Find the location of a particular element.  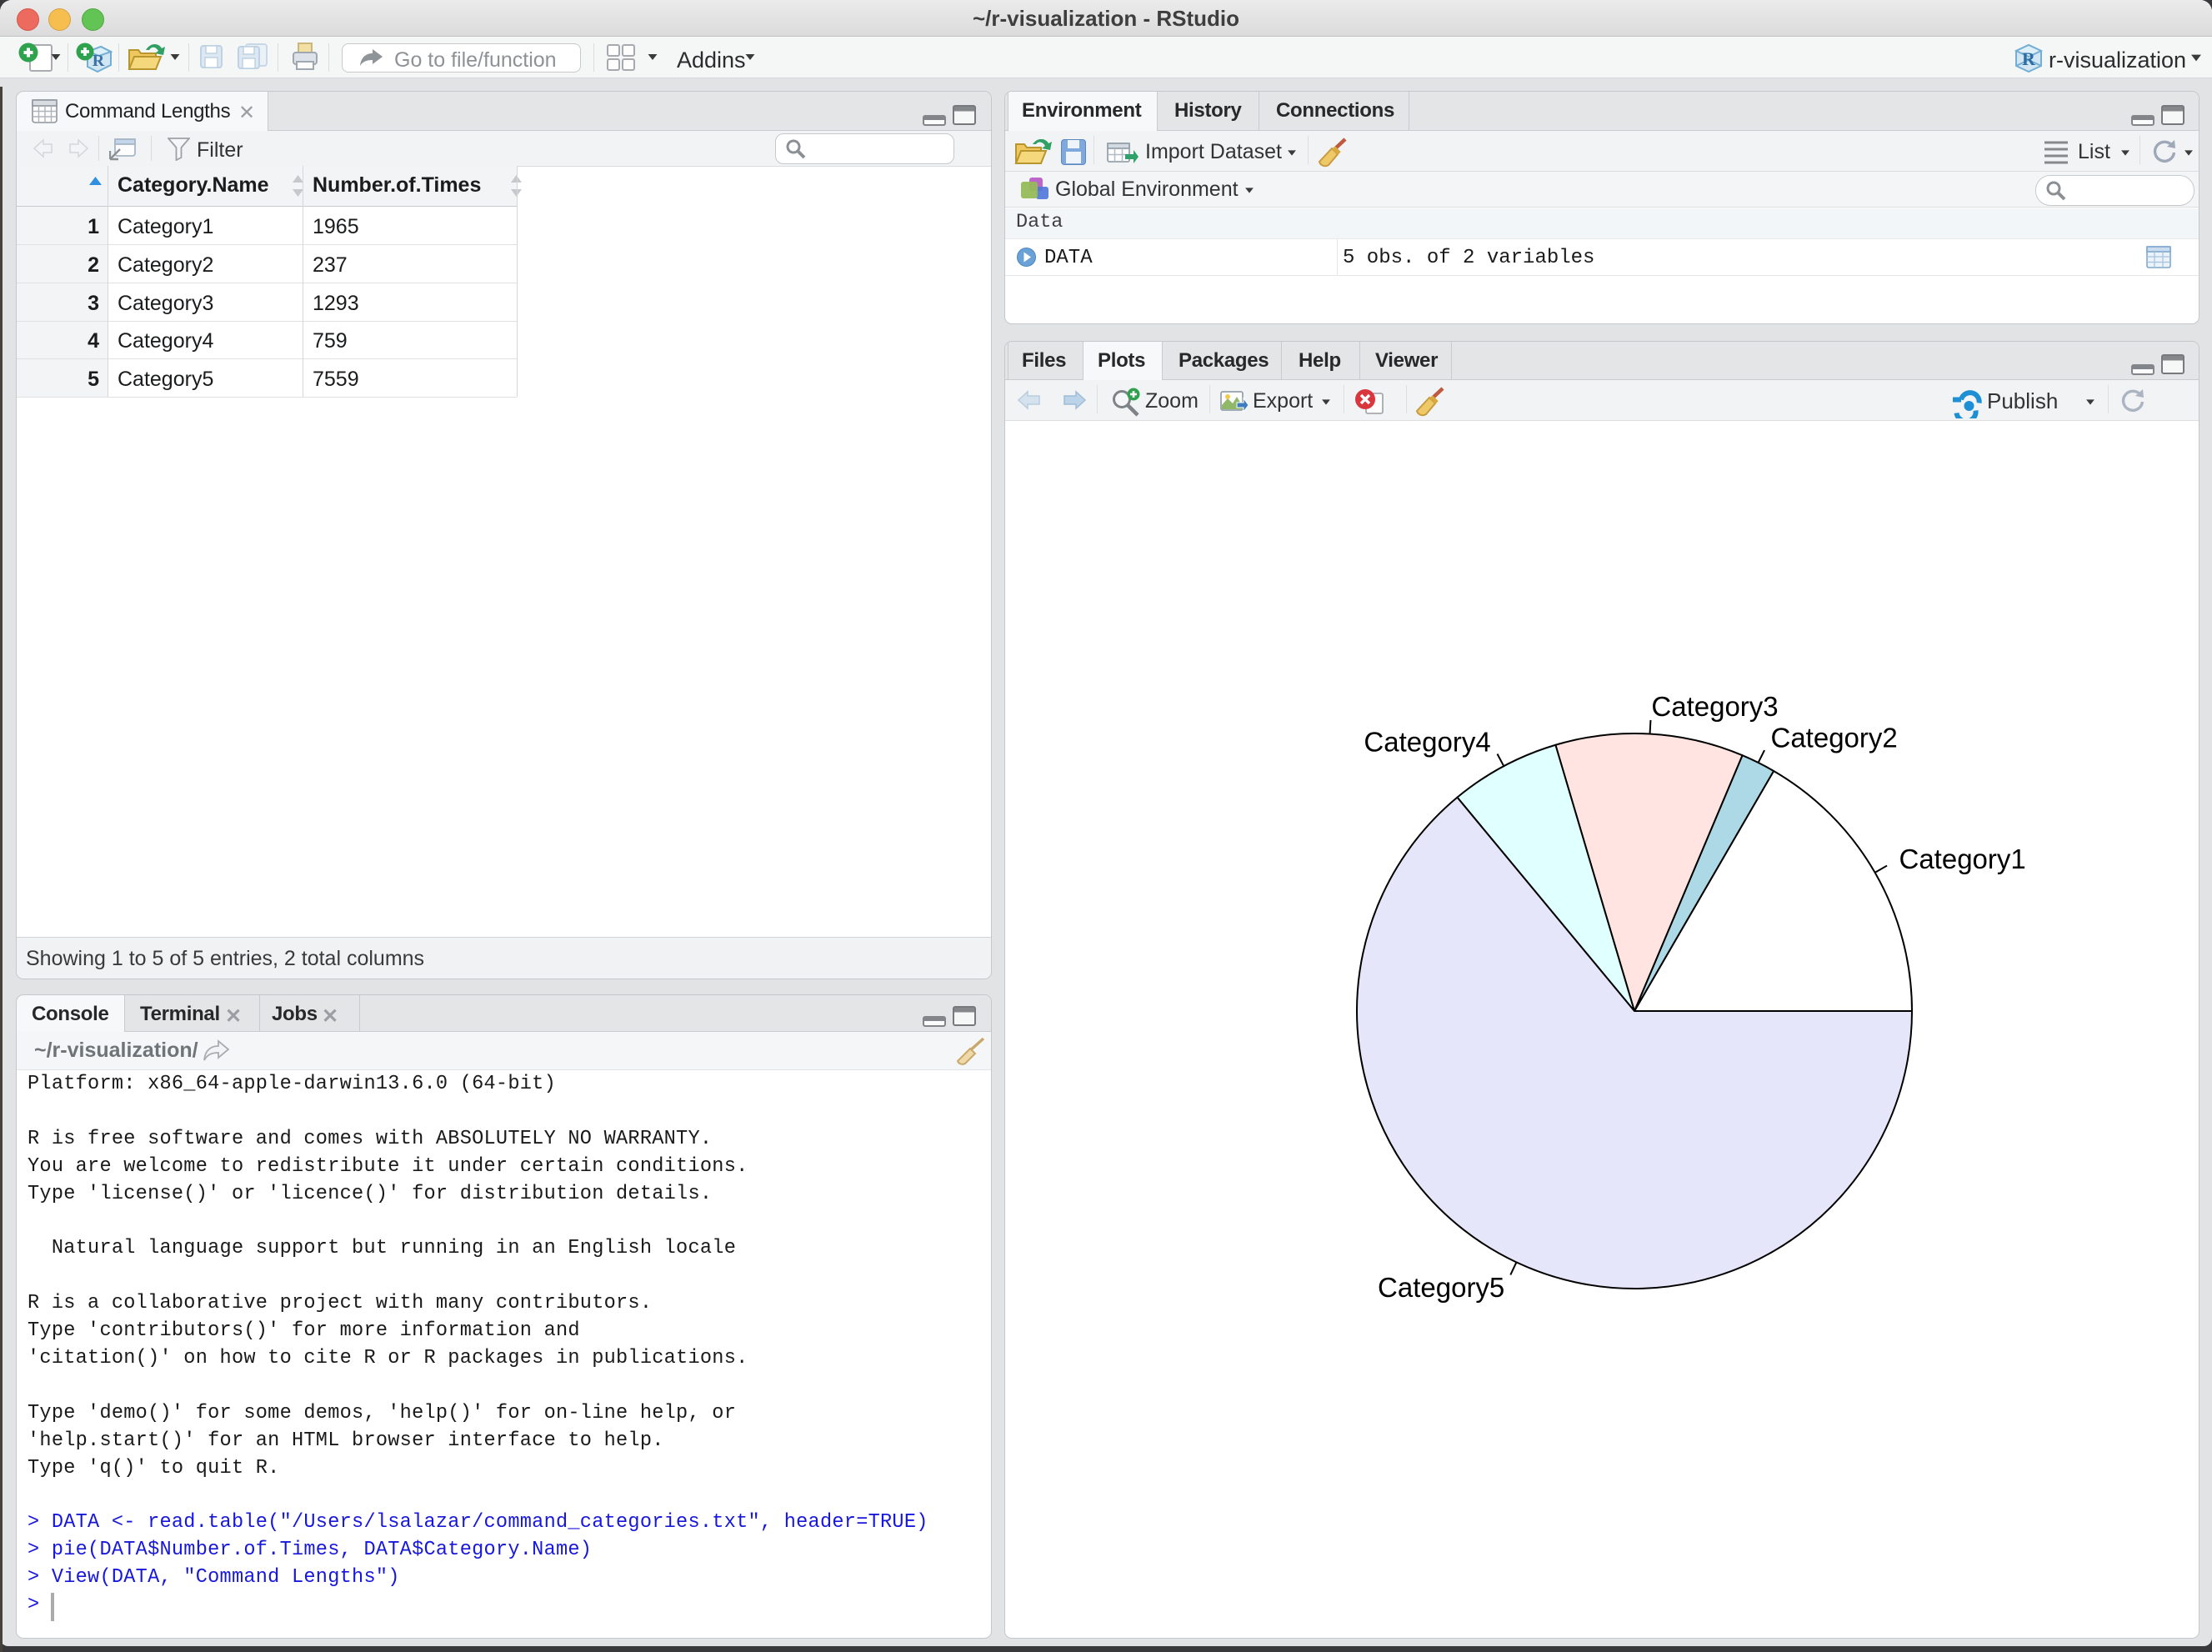

svg-text: Category1 is located at coordinates (1963, 859).